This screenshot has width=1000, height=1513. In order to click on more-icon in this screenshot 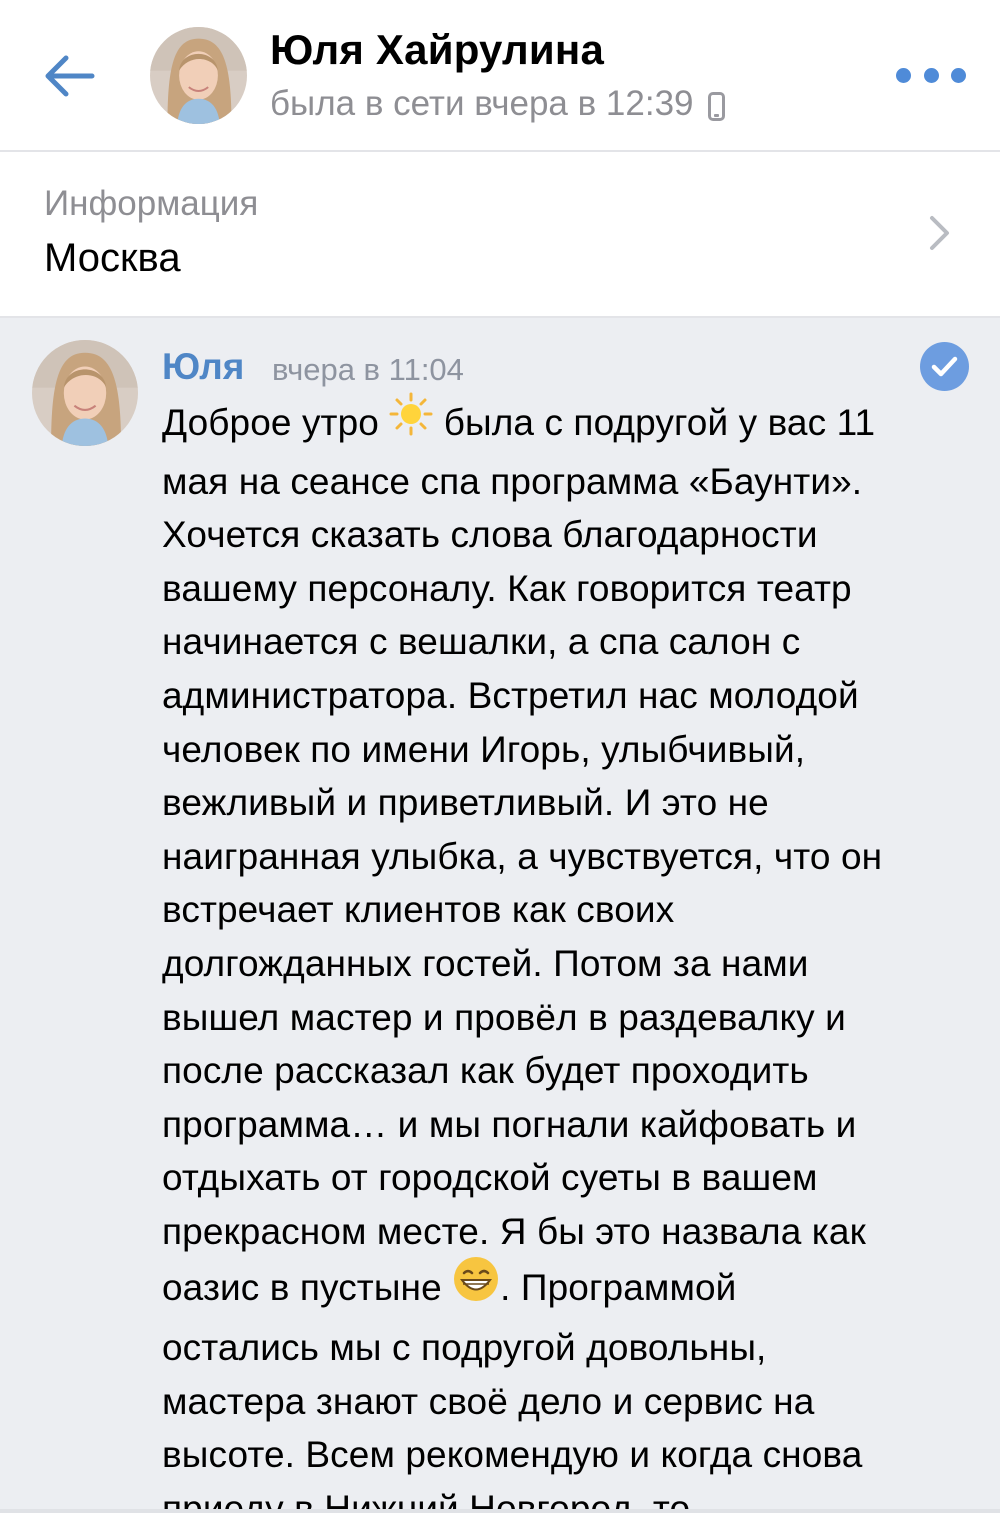, I will do `click(903, 75)`.